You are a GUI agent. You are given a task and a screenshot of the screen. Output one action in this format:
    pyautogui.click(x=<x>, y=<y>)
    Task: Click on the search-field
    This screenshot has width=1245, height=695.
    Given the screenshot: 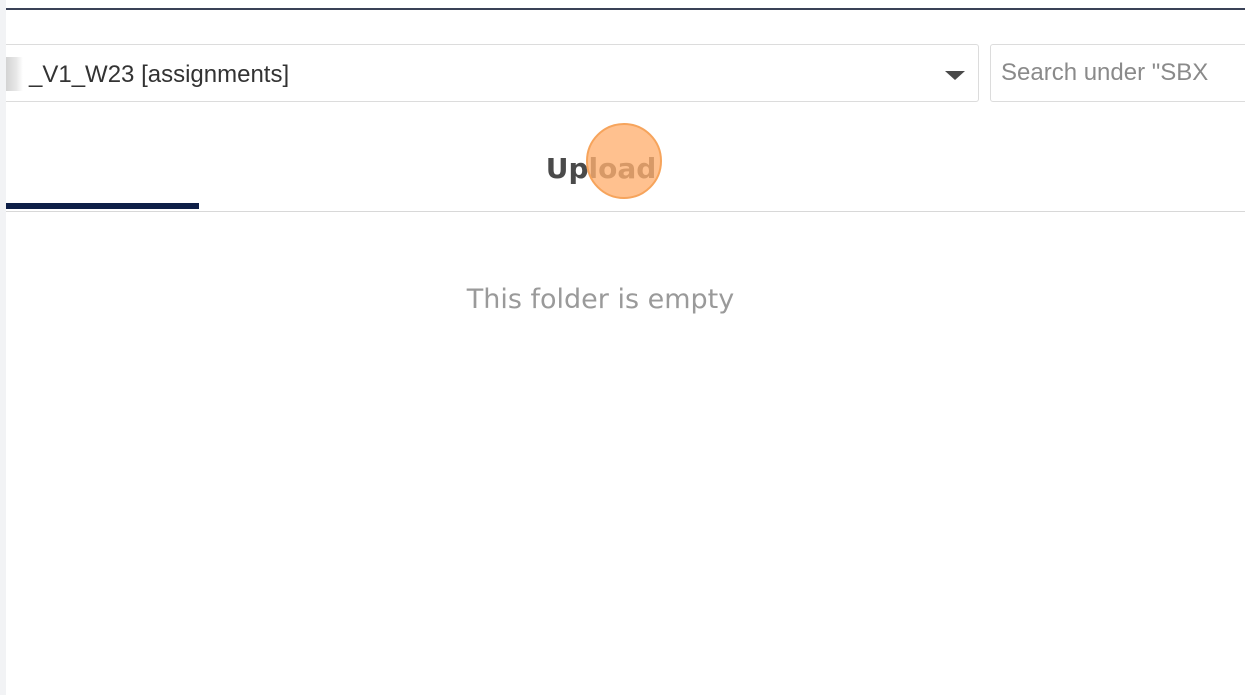 What is the action you would take?
    pyautogui.click(x=1117, y=73)
    